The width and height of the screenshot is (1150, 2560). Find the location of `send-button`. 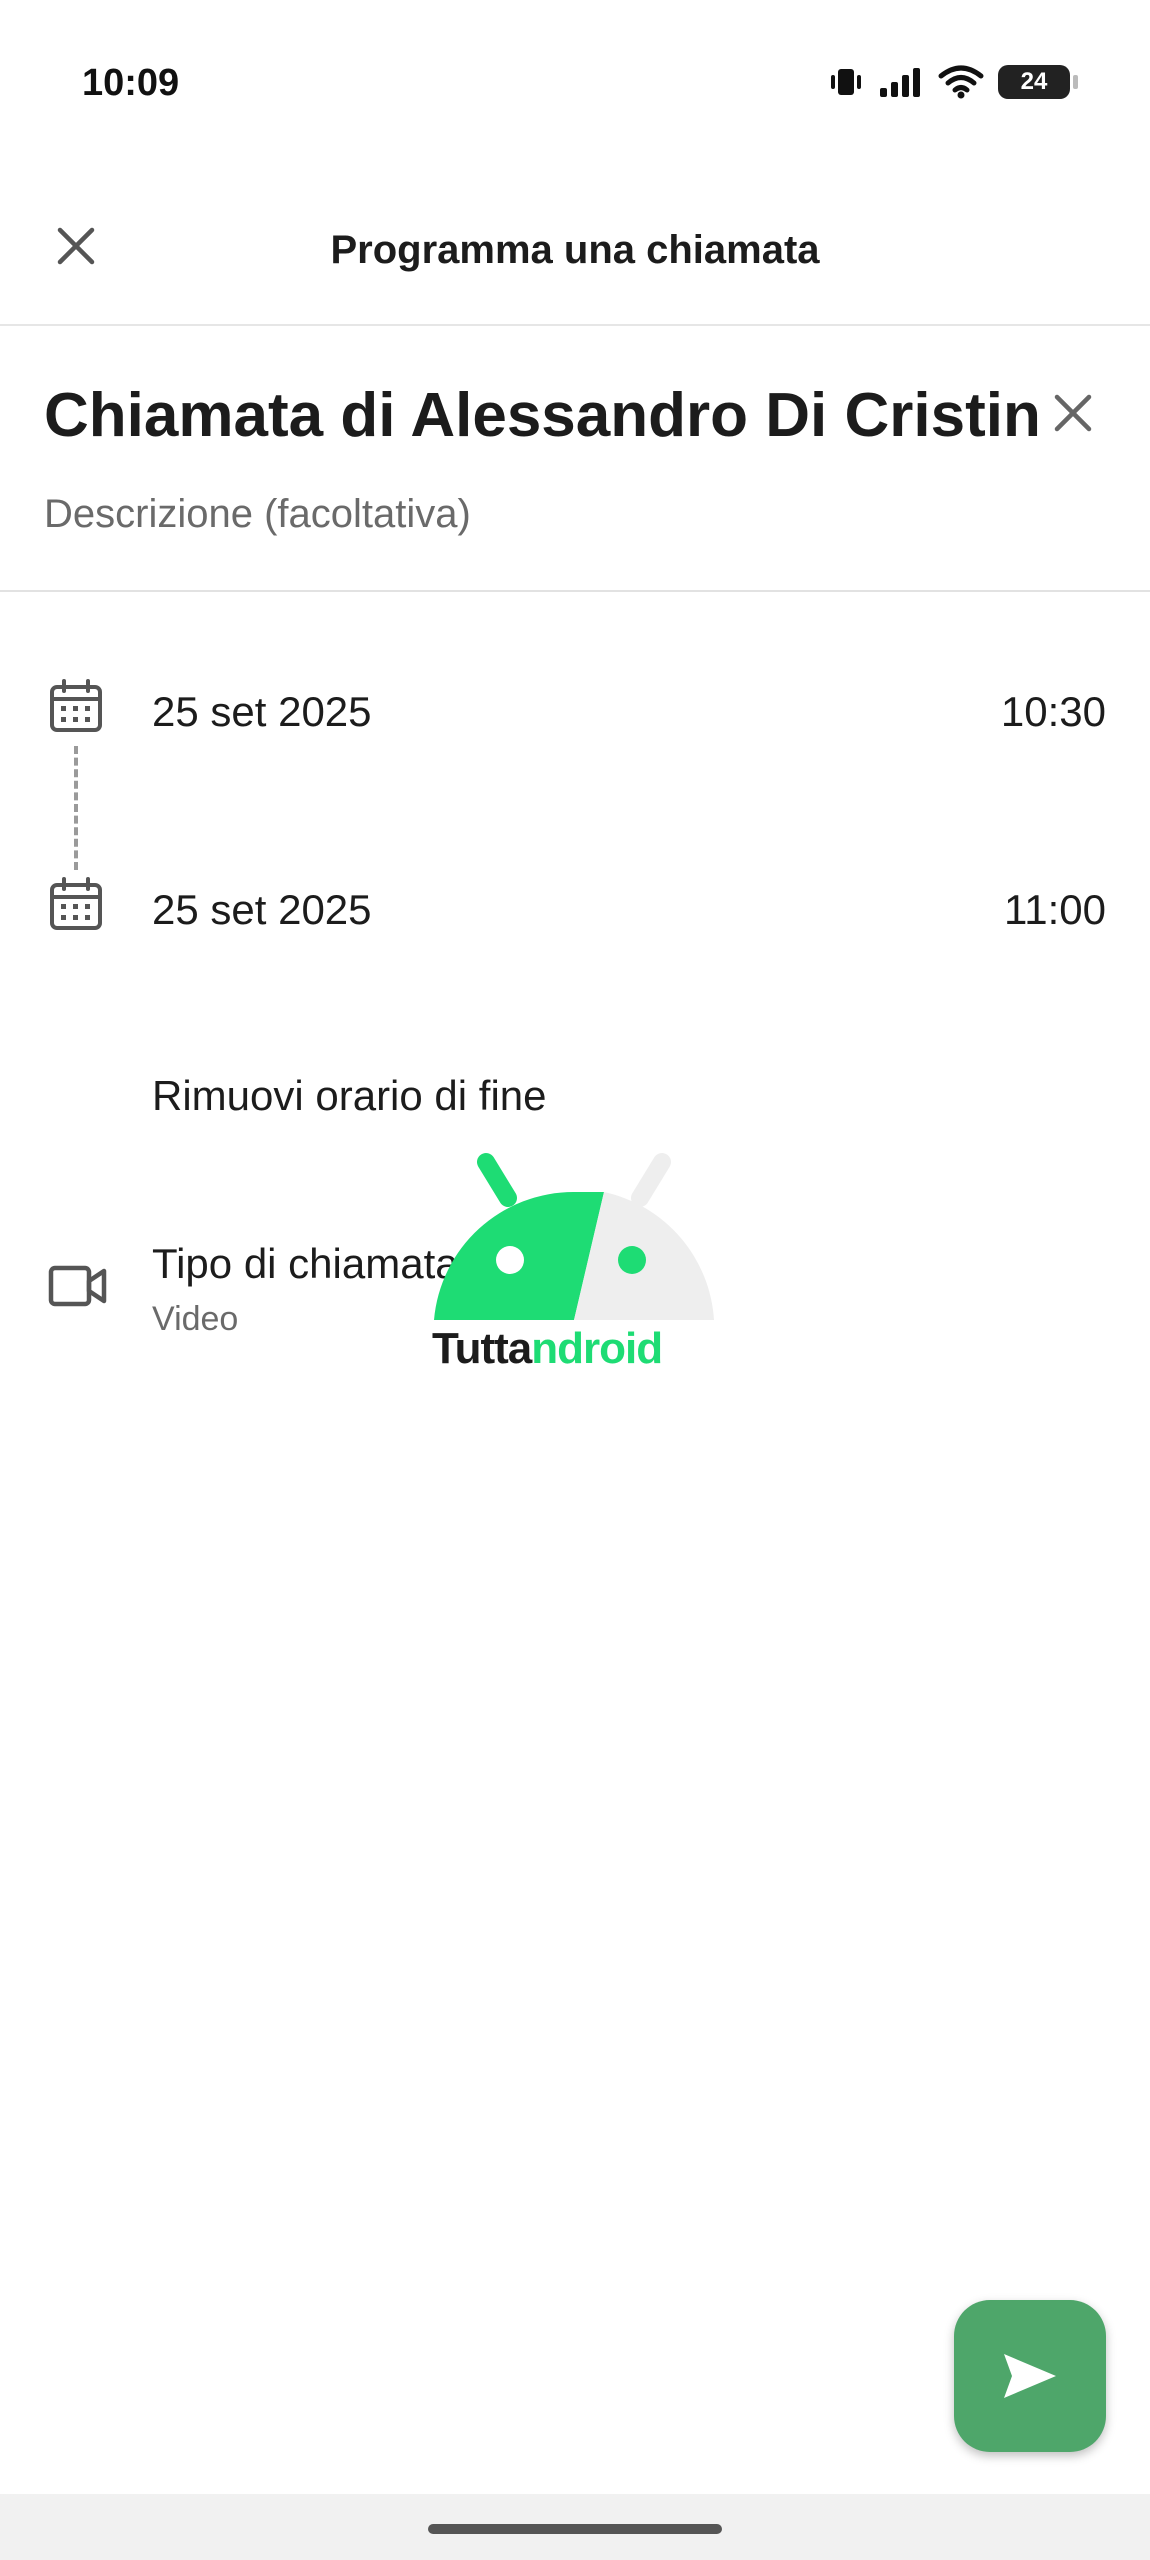

send-button is located at coordinates (1030, 2376).